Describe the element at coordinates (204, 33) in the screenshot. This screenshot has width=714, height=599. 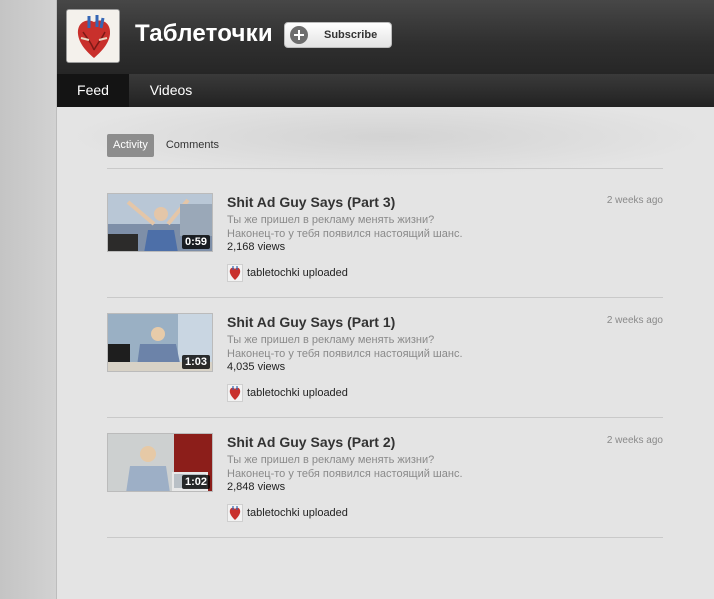
I see `channel-title: Таблеточки` at that location.